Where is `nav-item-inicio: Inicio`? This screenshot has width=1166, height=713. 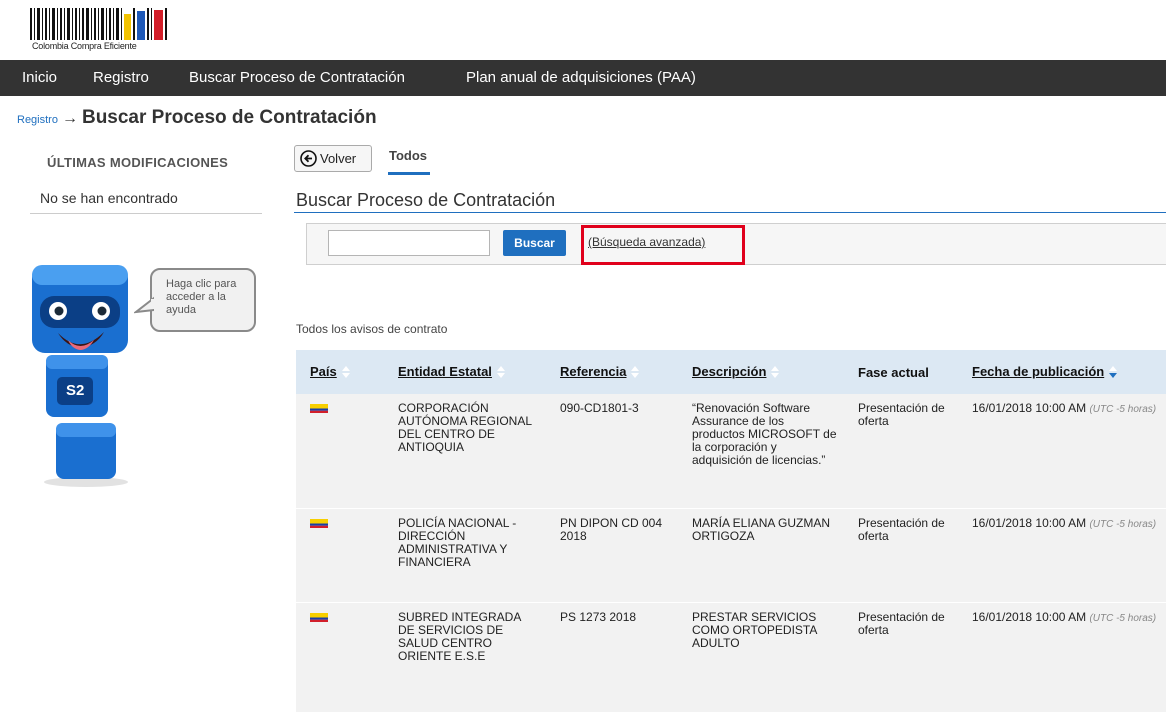 nav-item-inicio: Inicio is located at coordinates (39, 78).